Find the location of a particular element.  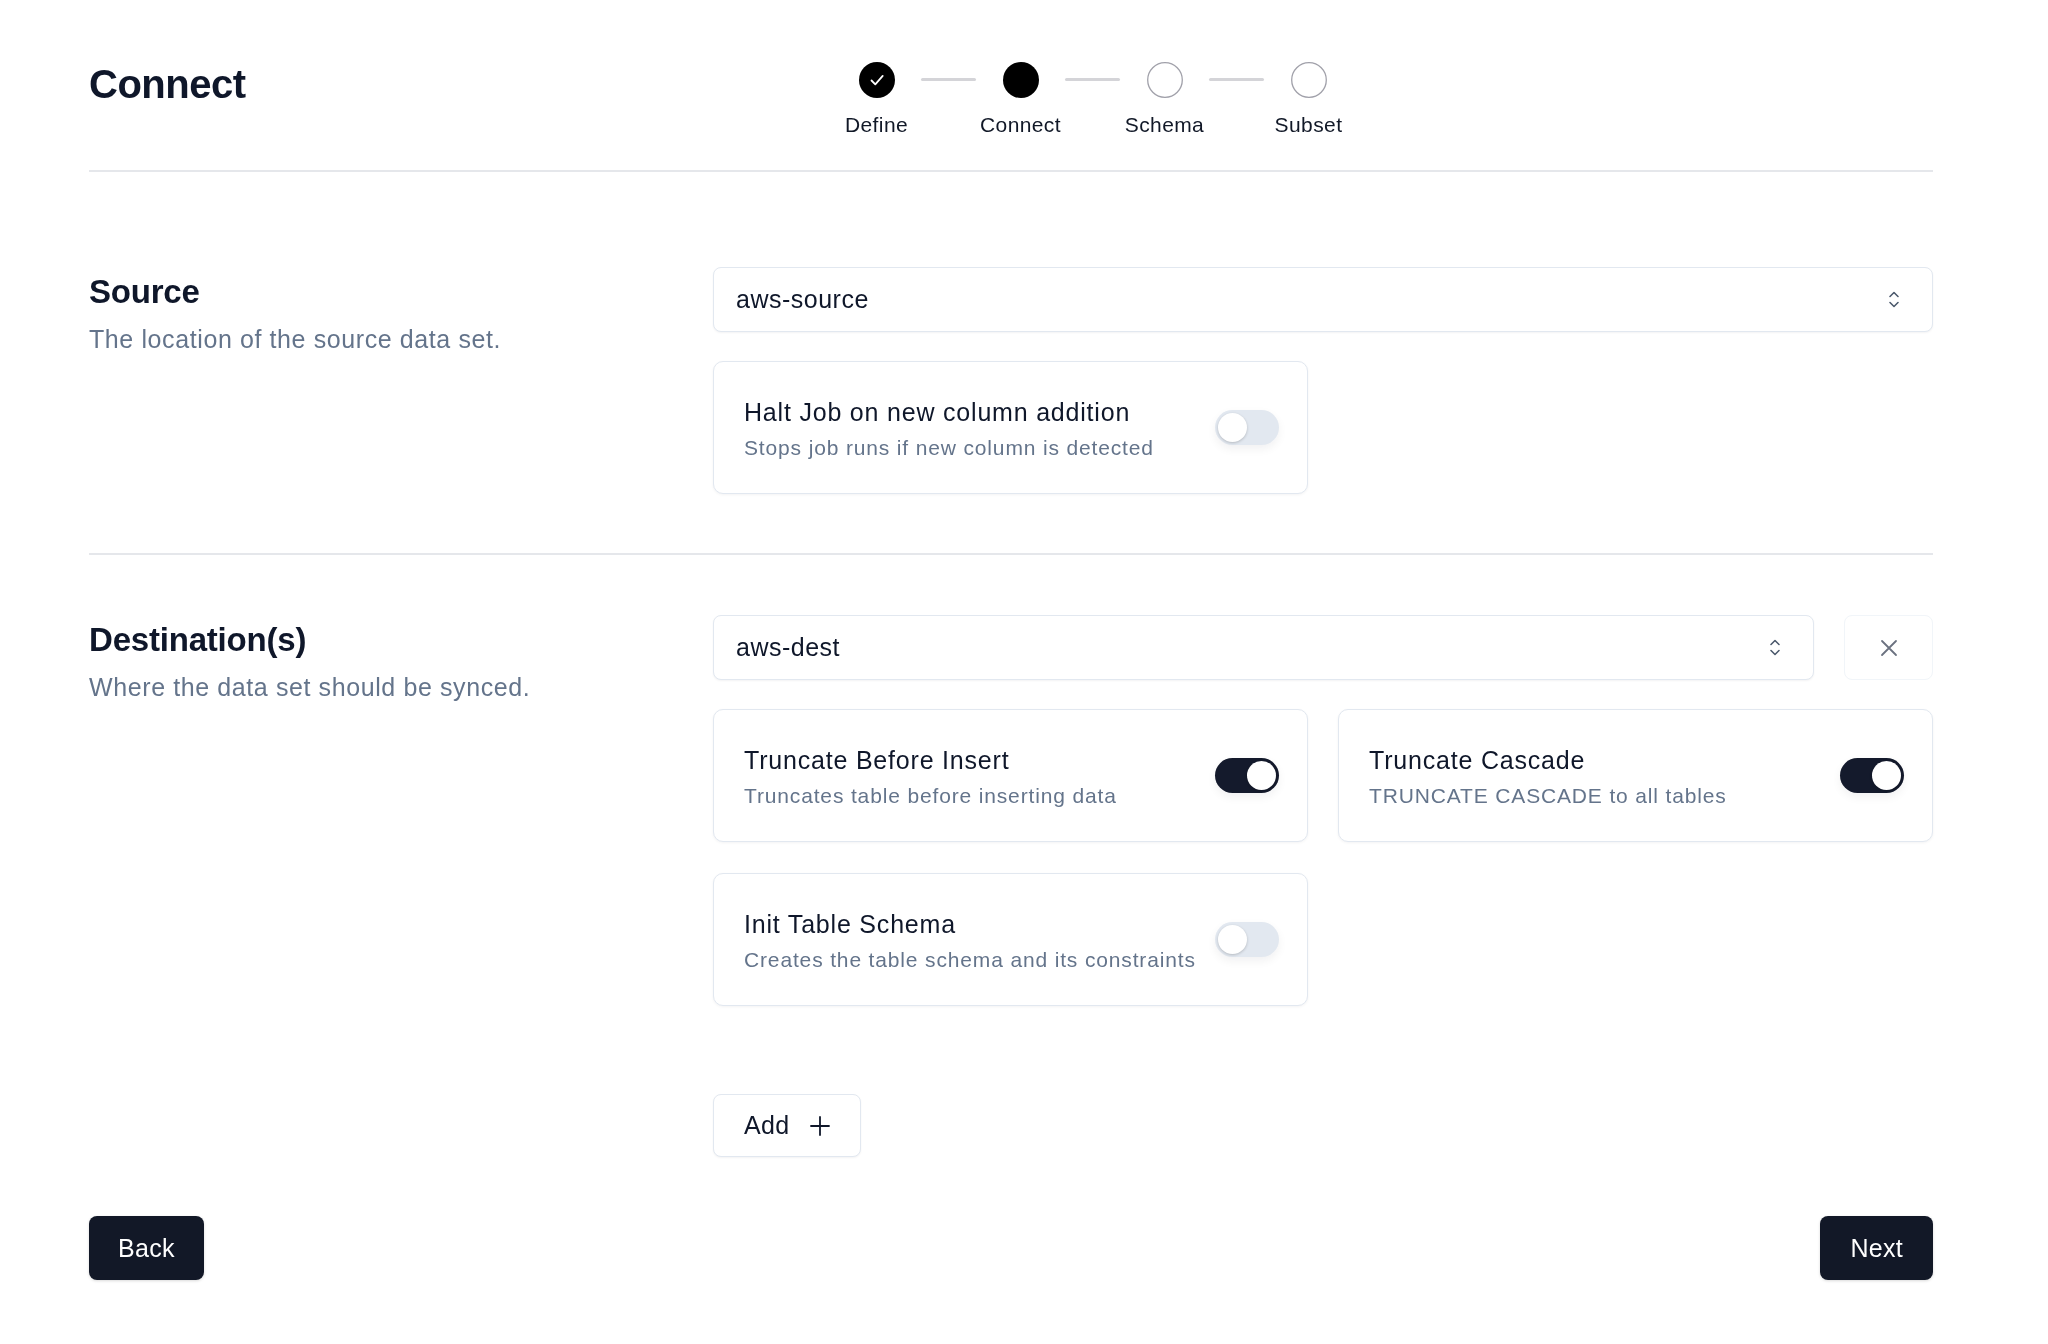

option-title: Truncate Before Insert is located at coordinates (877, 760).